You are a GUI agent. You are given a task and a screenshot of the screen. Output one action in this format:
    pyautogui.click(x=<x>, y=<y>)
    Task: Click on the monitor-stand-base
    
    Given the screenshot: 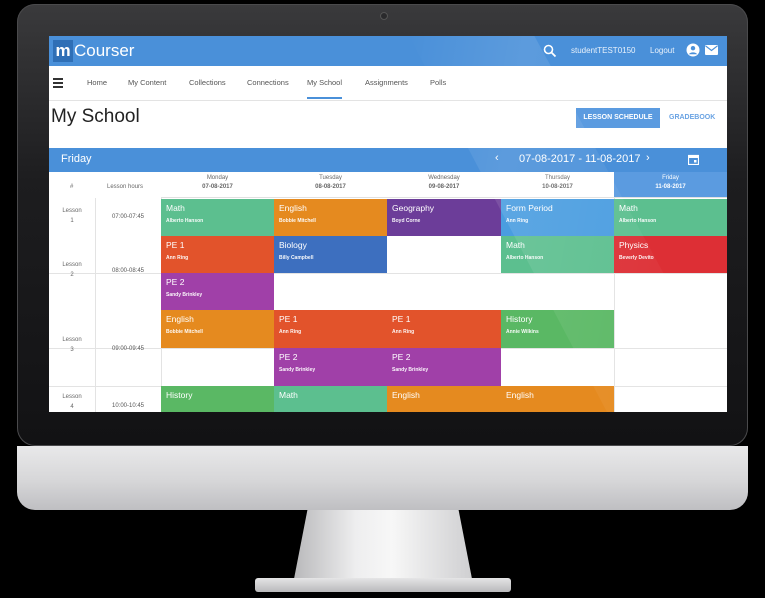 What is the action you would take?
    pyautogui.click(x=383, y=585)
    